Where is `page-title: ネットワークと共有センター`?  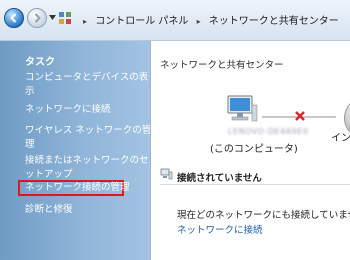
page-title: ネットワークと共有センター is located at coordinates (222, 65).